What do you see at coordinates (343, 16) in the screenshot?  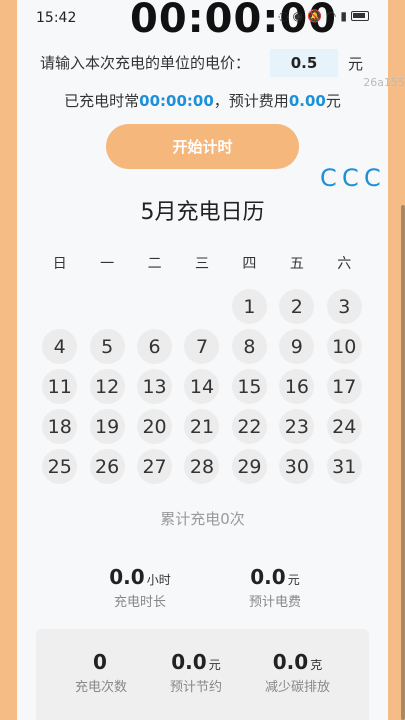 I see `signal-icon: ▮` at bounding box center [343, 16].